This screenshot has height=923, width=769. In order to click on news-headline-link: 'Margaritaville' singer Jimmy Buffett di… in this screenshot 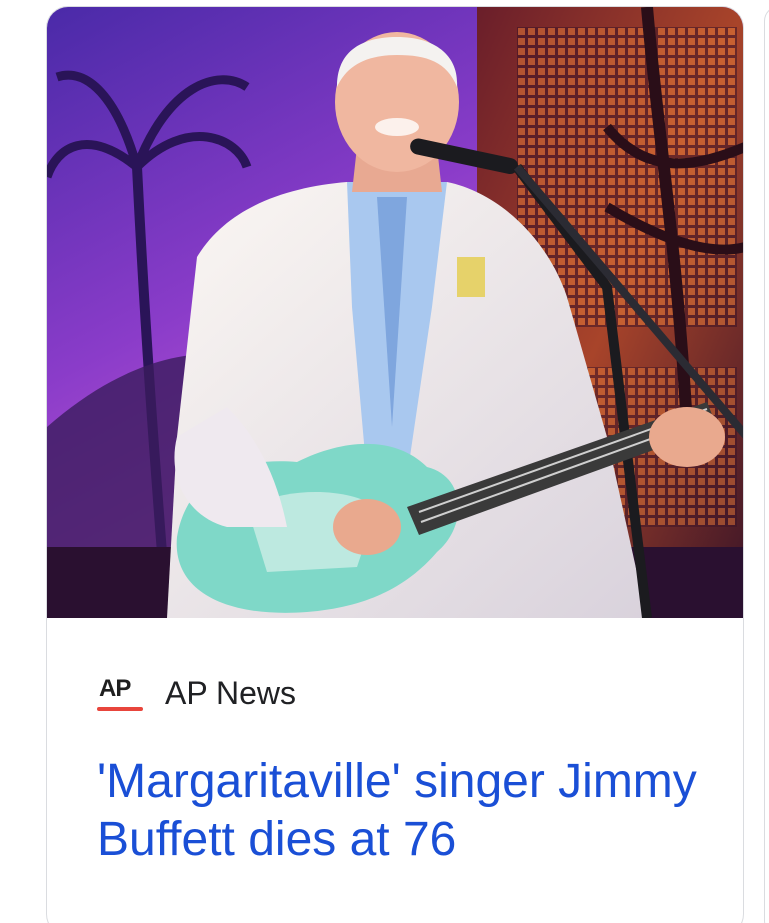, I will do `click(407, 811)`.